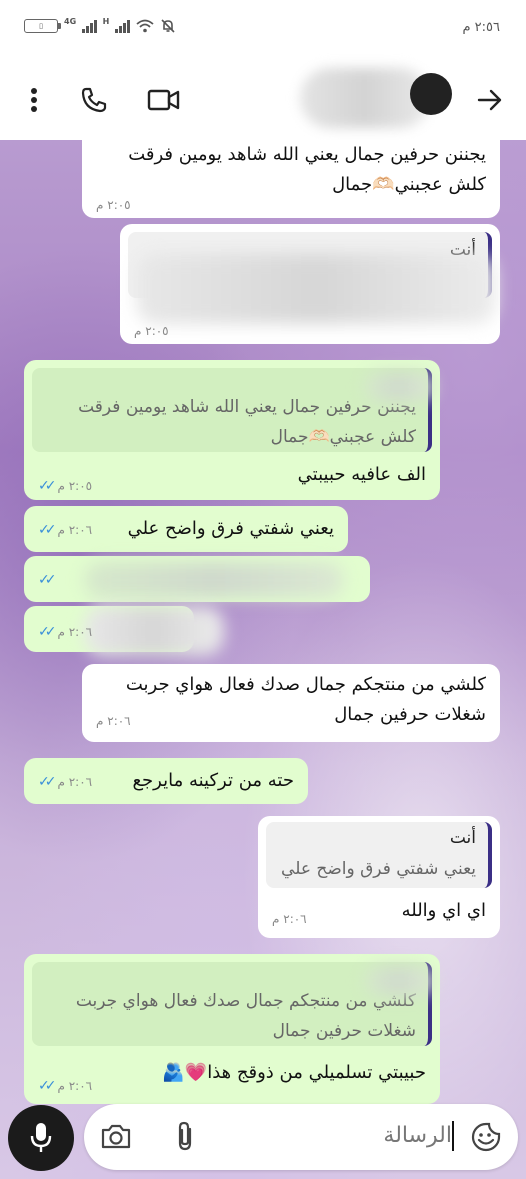  Describe the element at coordinates (145, 26) in the screenshot. I see `wifi-icon` at that location.